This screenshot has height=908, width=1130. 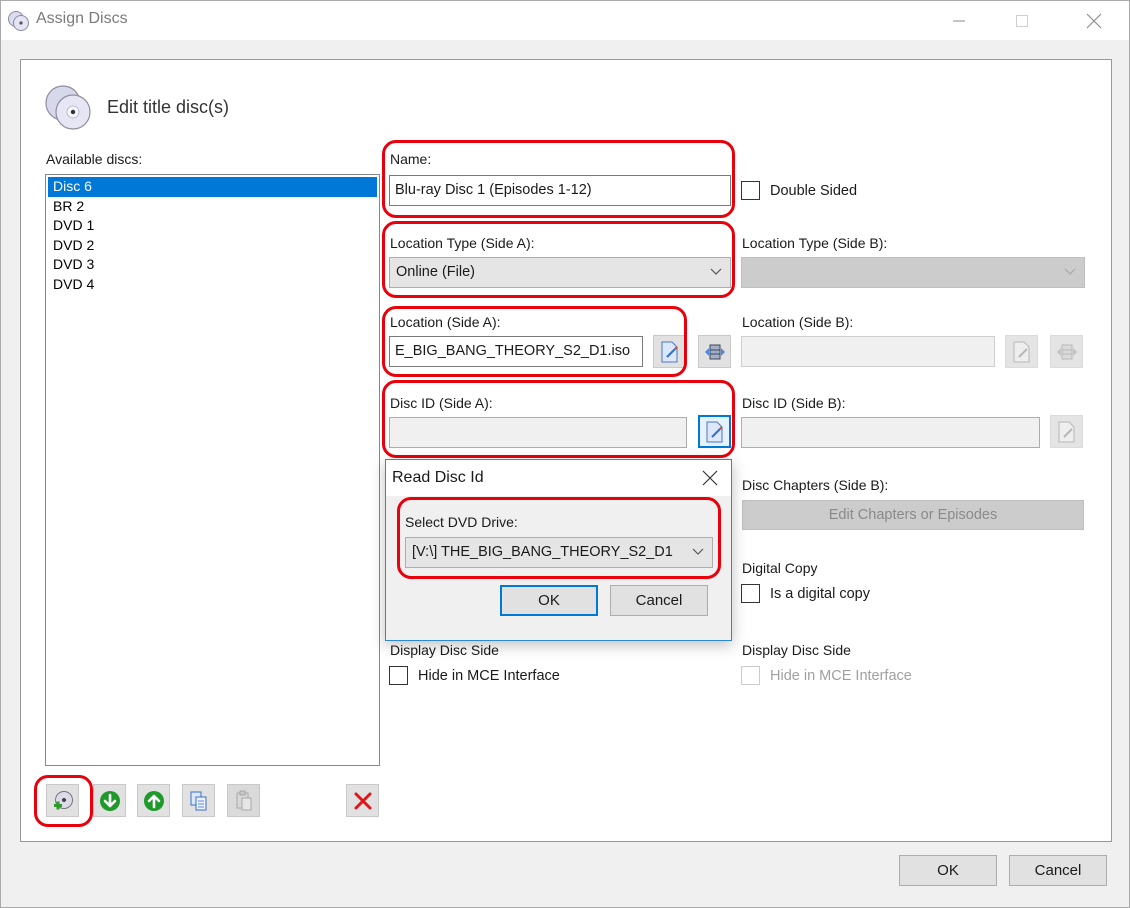 What do you see at coordinates (444, 650) in the screenshot?
I see `display-disc-side-a-label: Display Disc Side` at bounding box center [444, 650].